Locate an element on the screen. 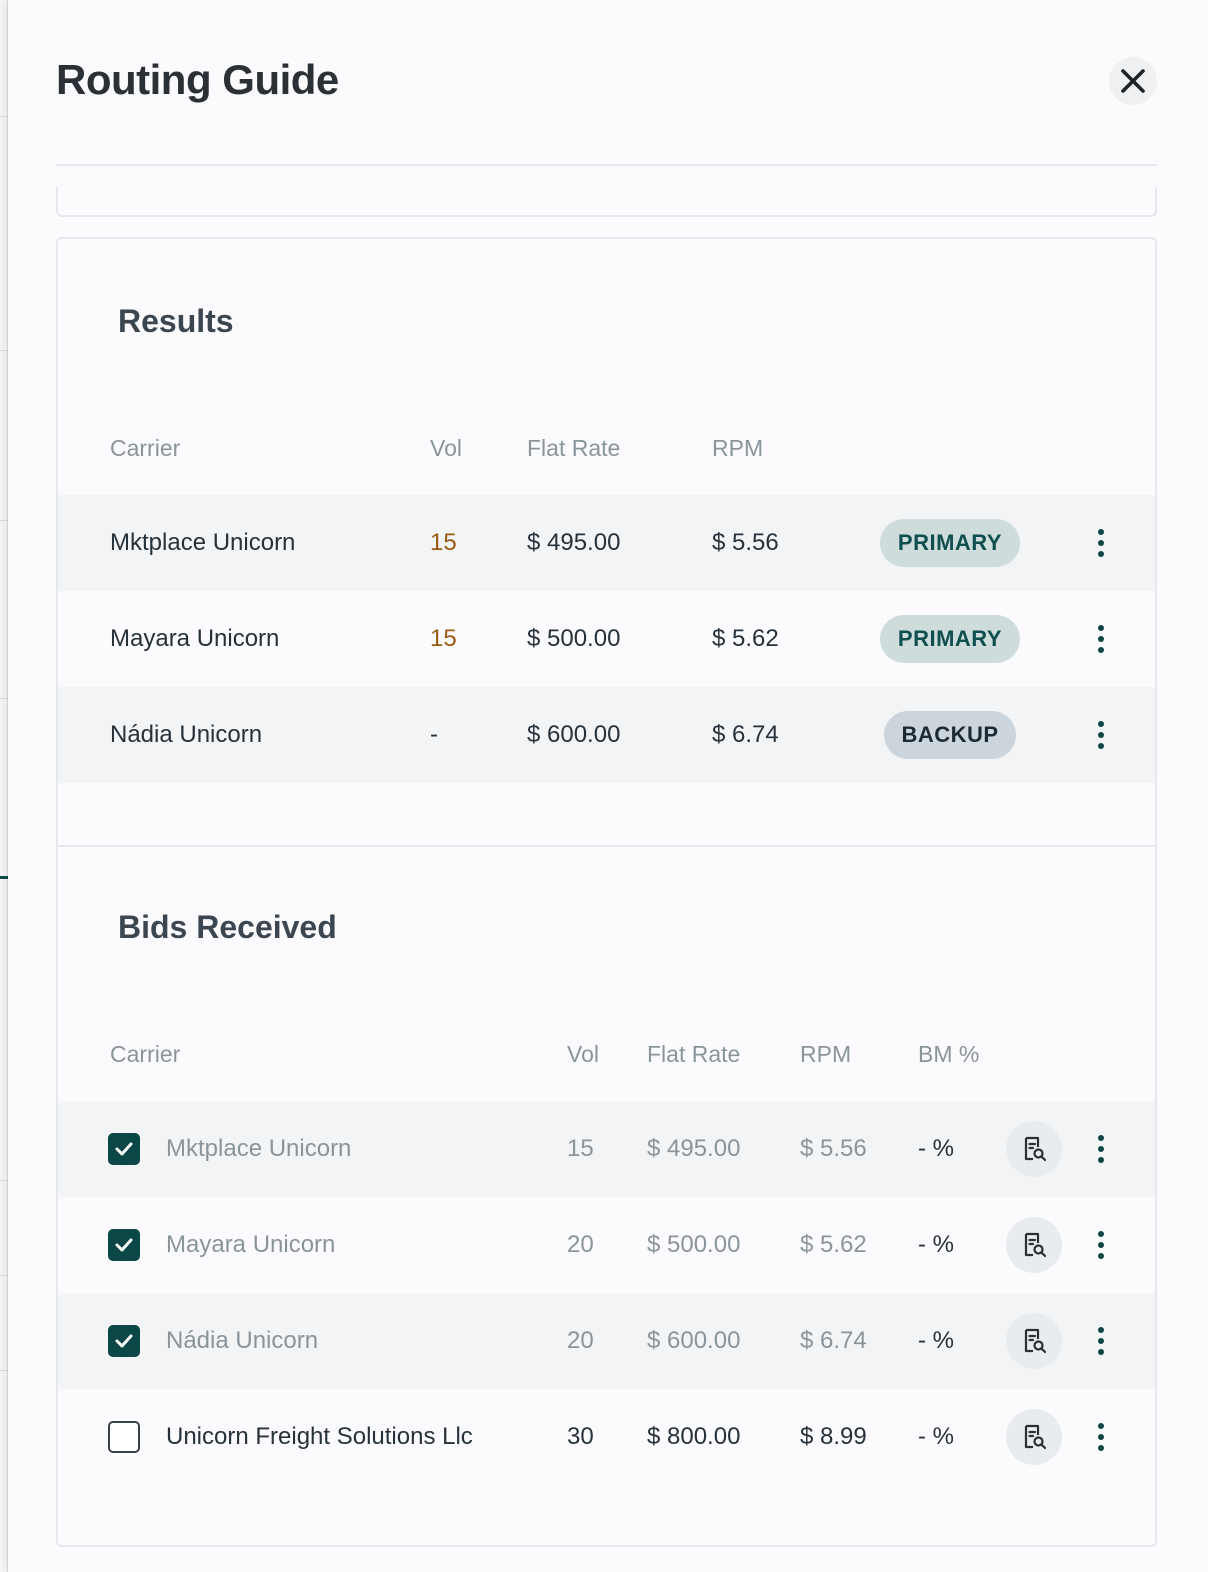 This screenshot has width=1208, height=1572. section-divider is located at coordinates (606, 846).